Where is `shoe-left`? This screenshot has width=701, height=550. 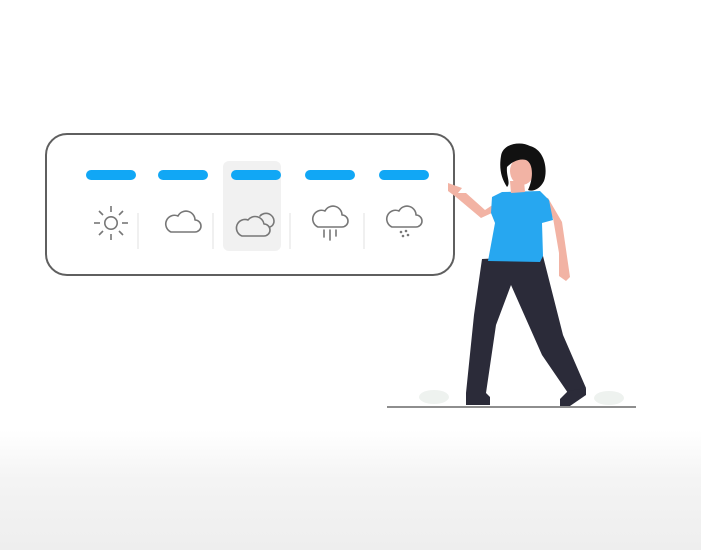
shoe-left is located at coordinates (478, 399).